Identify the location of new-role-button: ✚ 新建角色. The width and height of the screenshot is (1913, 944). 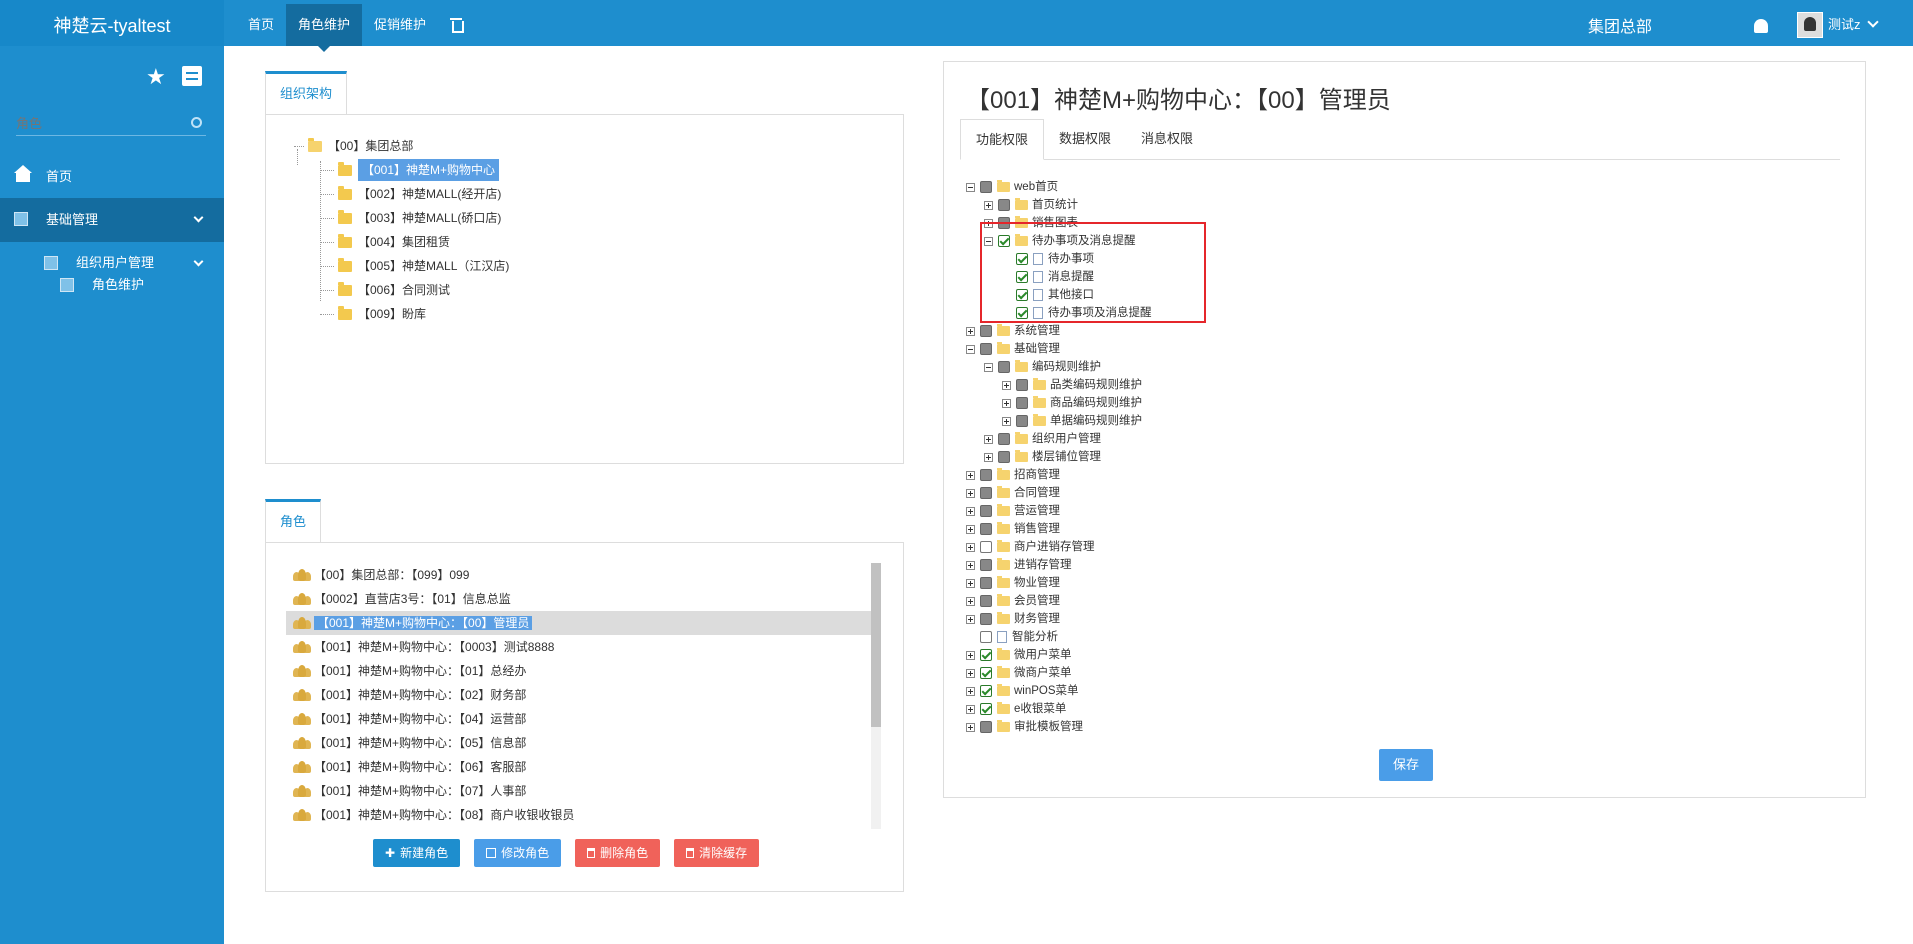
(417, 853).